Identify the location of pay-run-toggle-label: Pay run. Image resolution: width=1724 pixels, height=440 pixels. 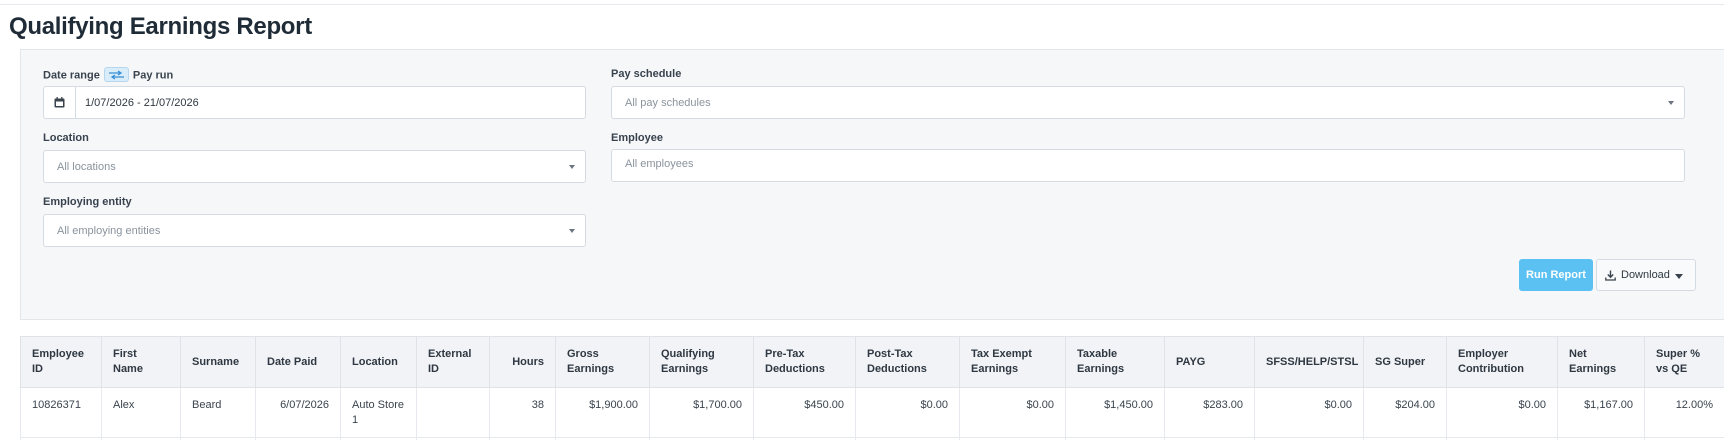
(153, 75).